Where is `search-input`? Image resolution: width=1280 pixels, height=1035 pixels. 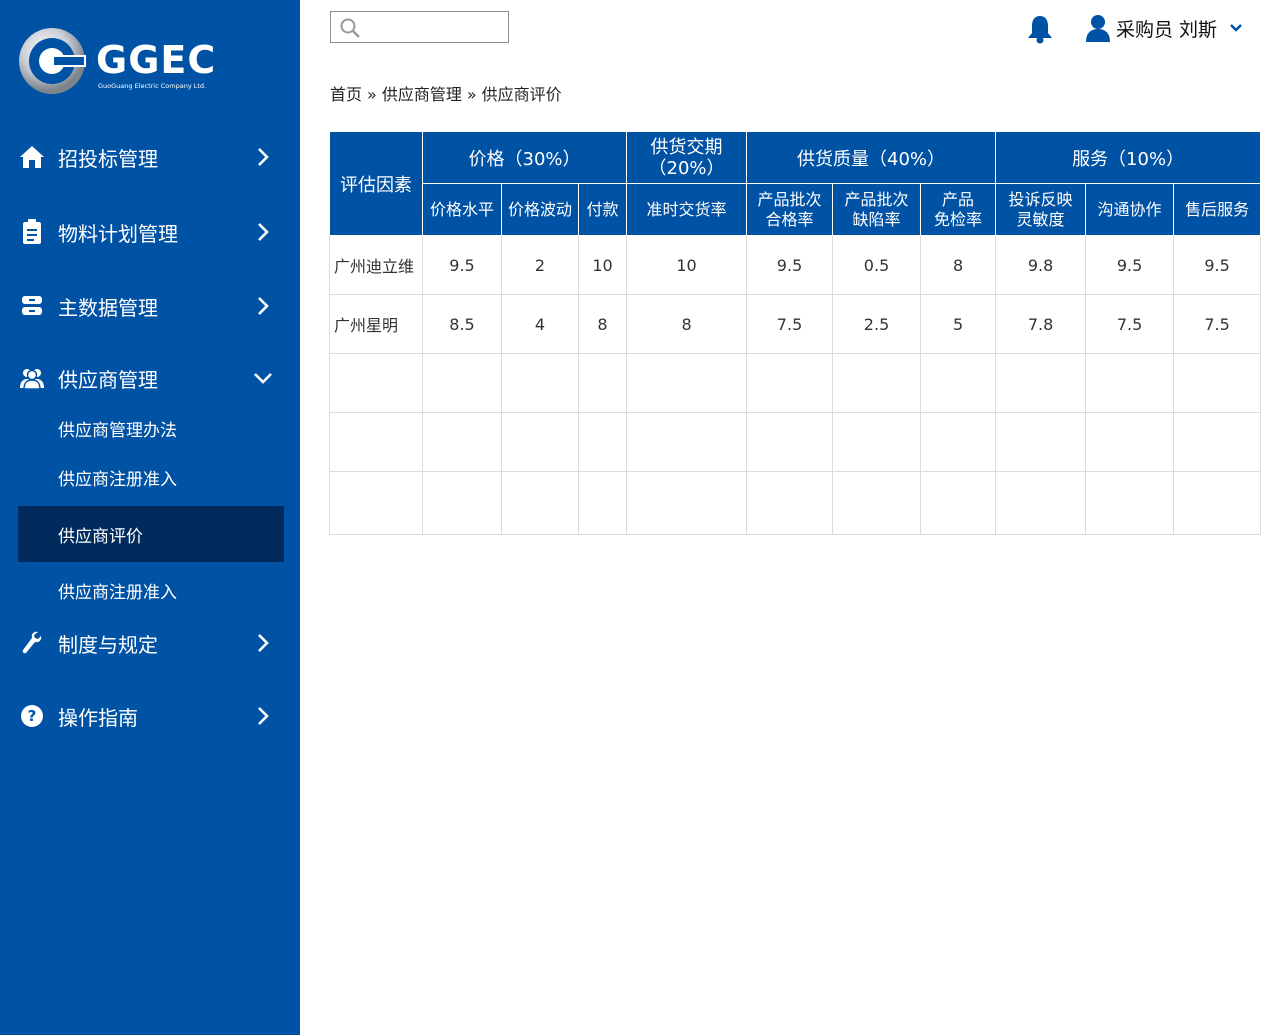
search-input is located at coordinates (436, 28).